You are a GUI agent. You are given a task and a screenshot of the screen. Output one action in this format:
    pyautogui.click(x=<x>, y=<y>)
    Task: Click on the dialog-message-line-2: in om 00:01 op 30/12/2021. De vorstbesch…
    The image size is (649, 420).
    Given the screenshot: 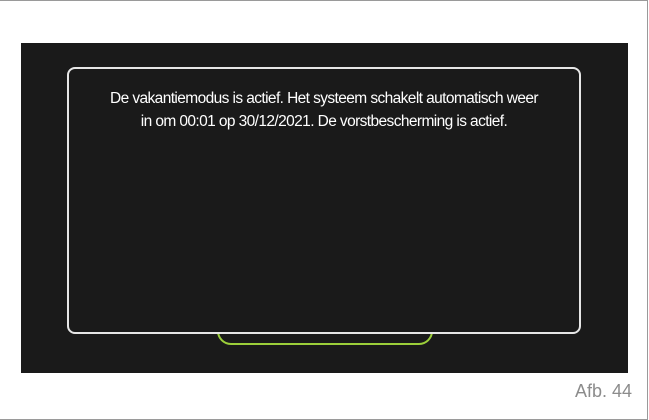 What is the action you would take?
    pyautogui.click(x=324, y=121)
    